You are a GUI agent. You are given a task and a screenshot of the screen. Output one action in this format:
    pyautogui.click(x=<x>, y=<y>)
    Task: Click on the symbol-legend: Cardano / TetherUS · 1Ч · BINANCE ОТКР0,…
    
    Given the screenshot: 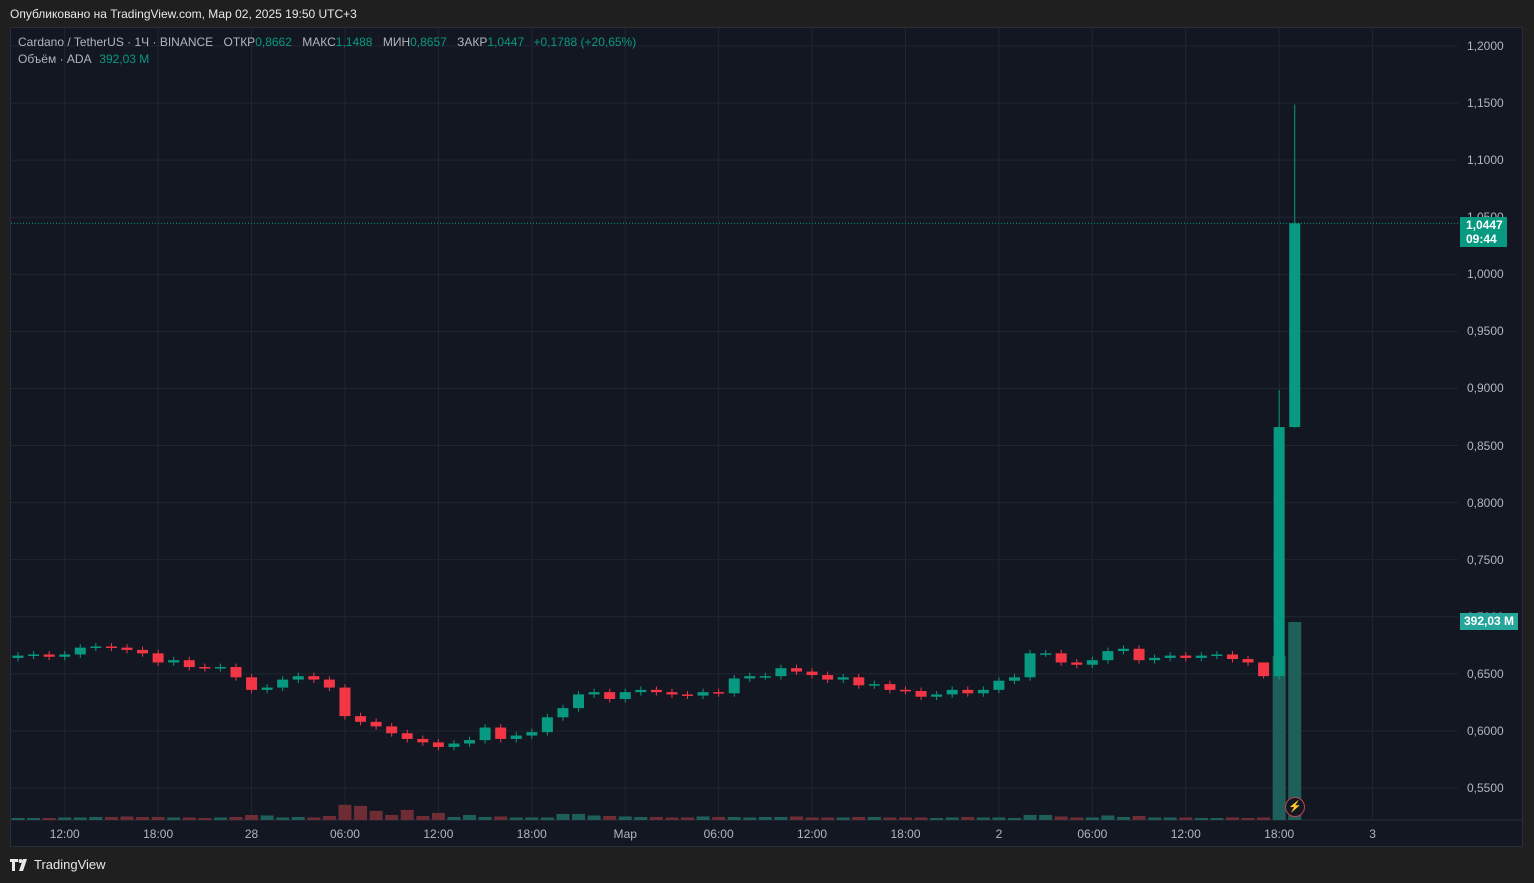 What is the action you would take?
    pyautogui.click(x=327, y=42)
    